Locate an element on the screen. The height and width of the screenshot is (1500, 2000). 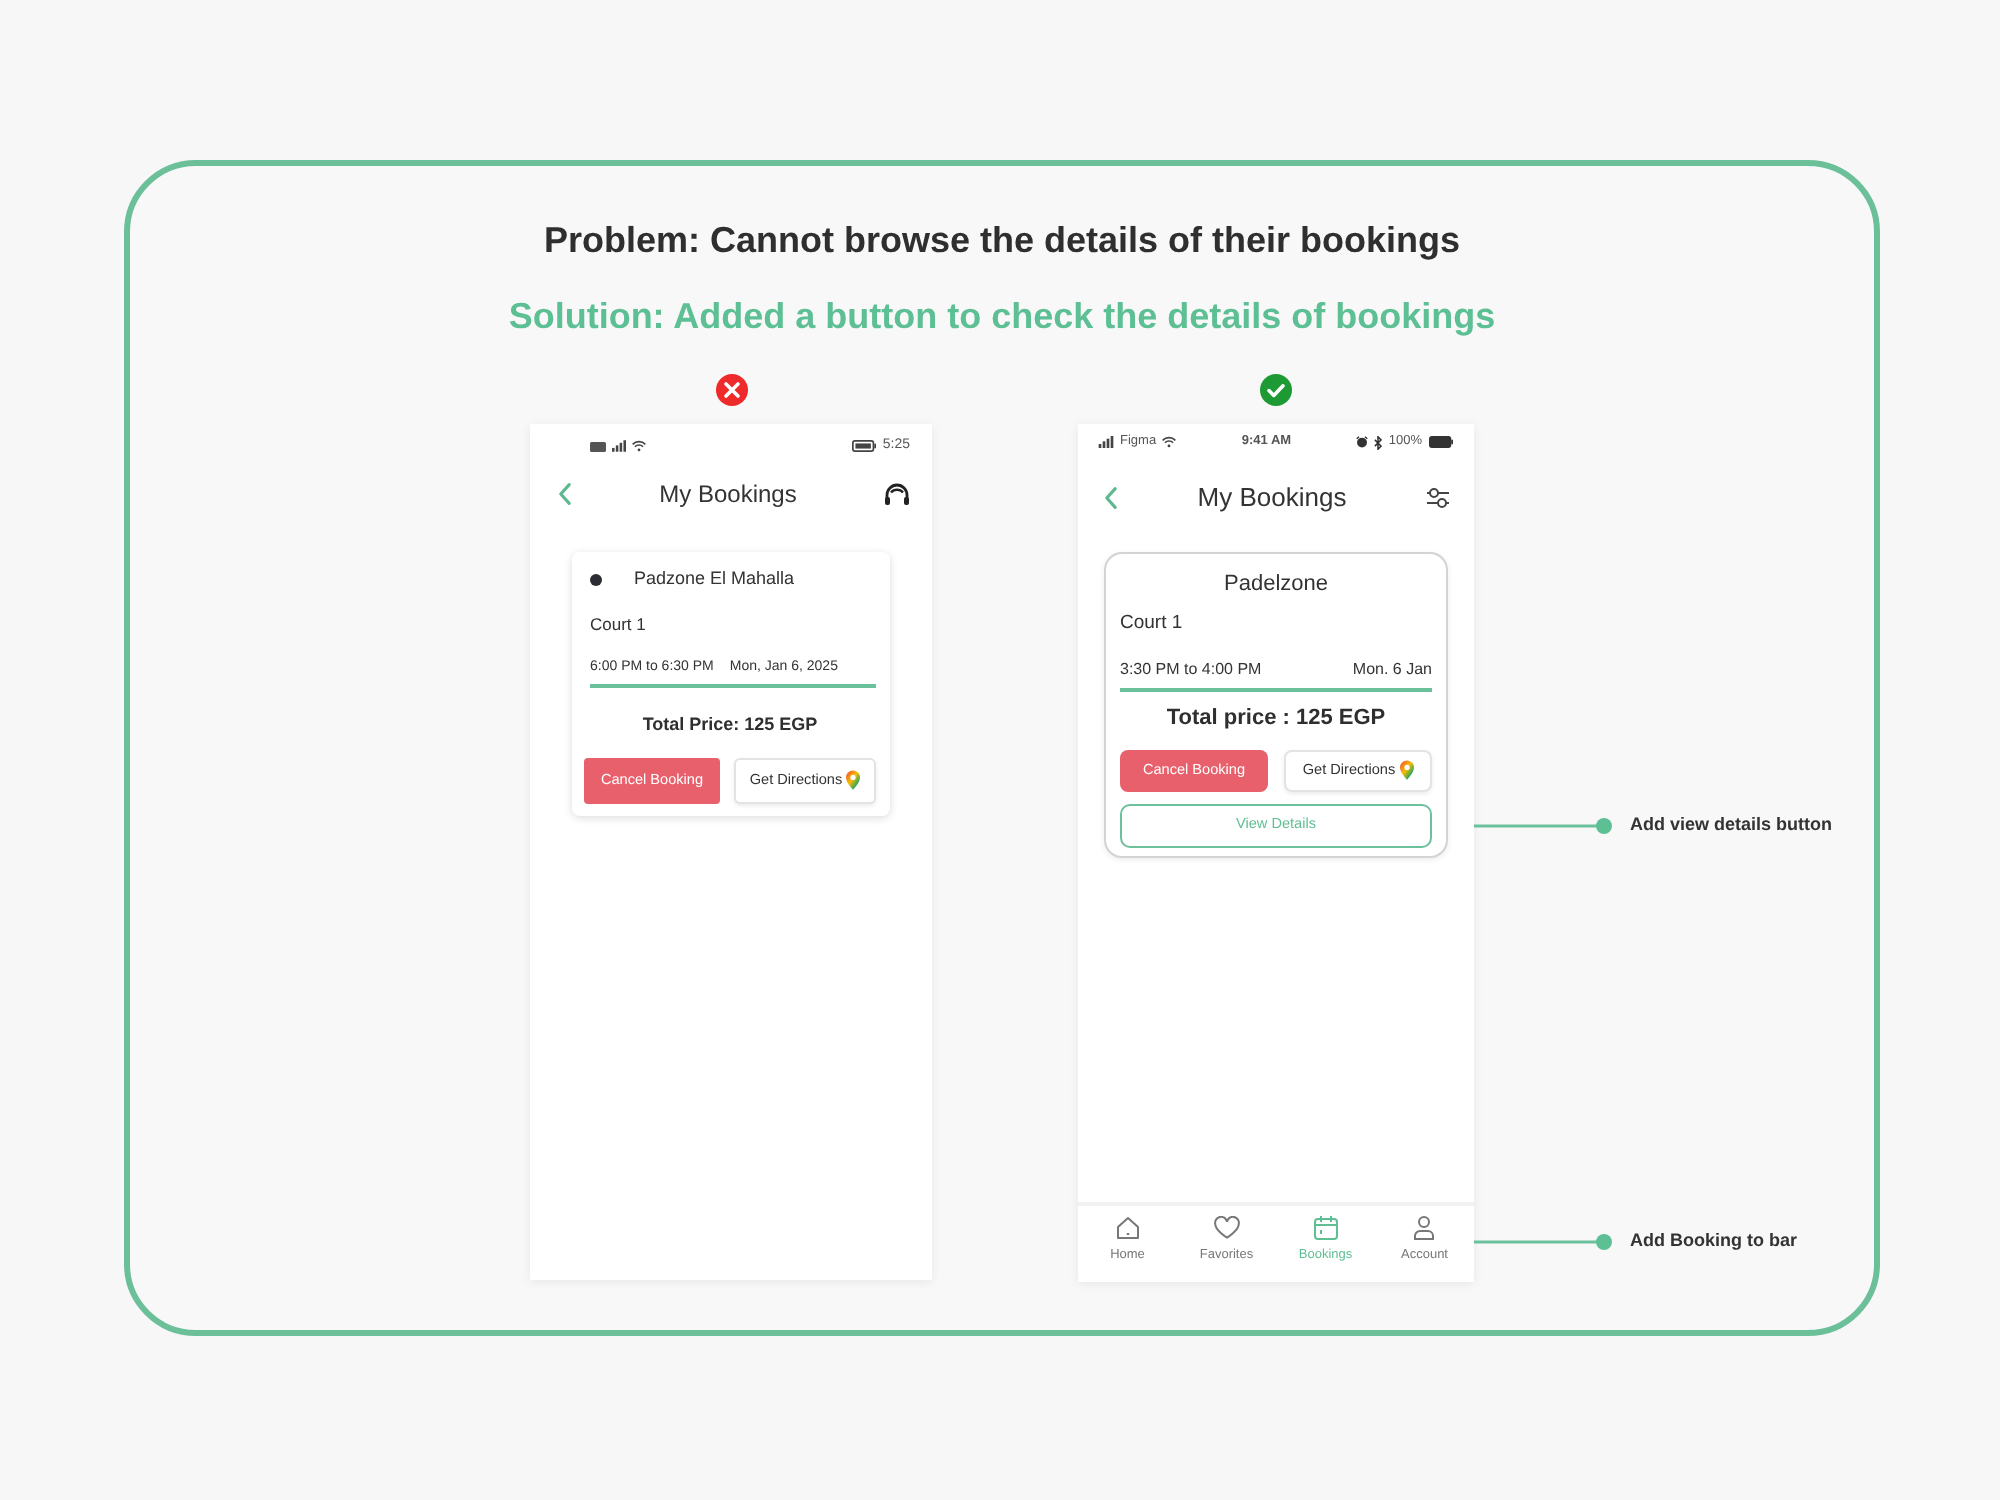
home-icon is located at coordinates (1127, 1228).